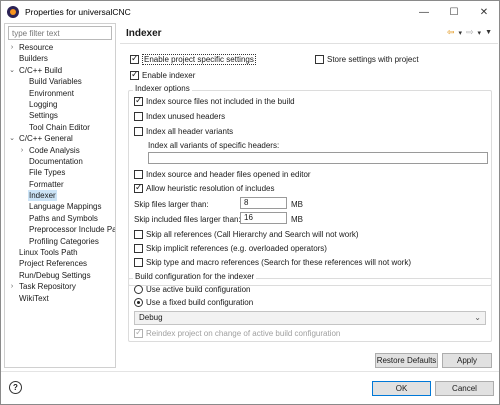  I want to click on tree-item: Tool Chain Editor, so click(60, 127).